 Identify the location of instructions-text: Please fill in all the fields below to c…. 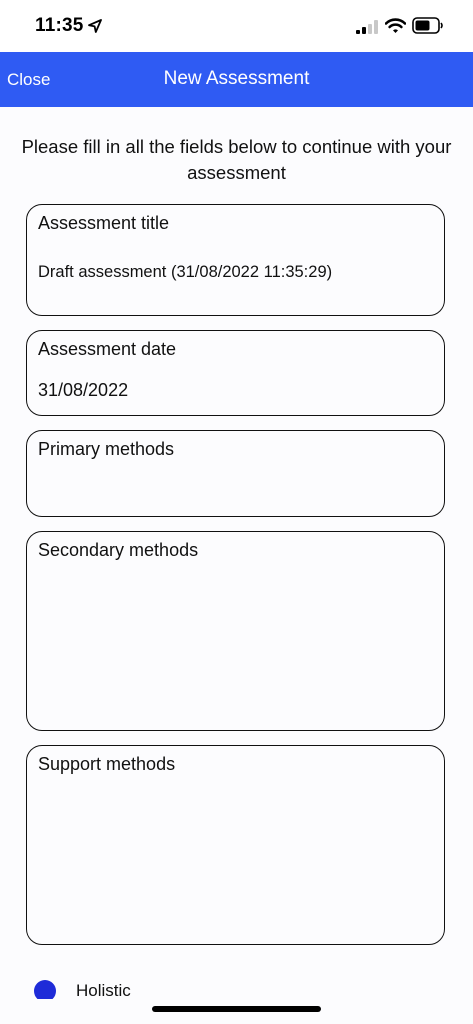
(236, 159).